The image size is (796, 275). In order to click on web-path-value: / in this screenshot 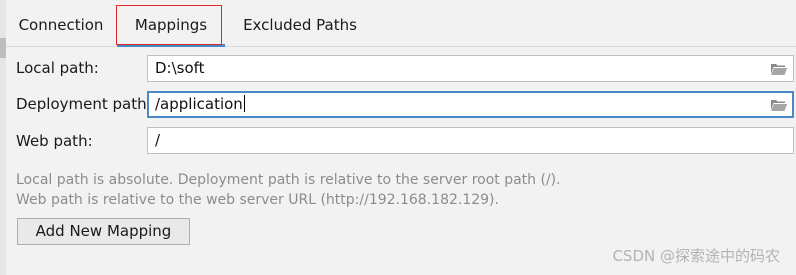, I will do `click(158, 140)`.